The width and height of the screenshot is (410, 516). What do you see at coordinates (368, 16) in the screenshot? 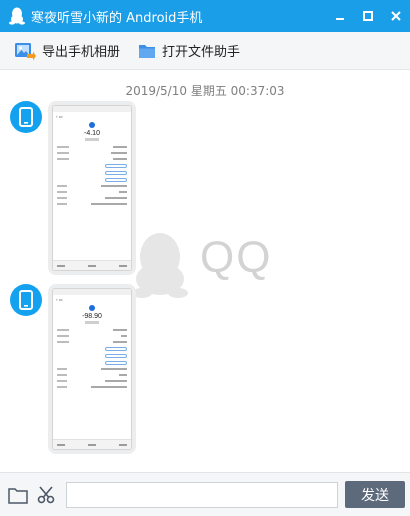
I see `maximize-icon` at bounding box center [368, 16].